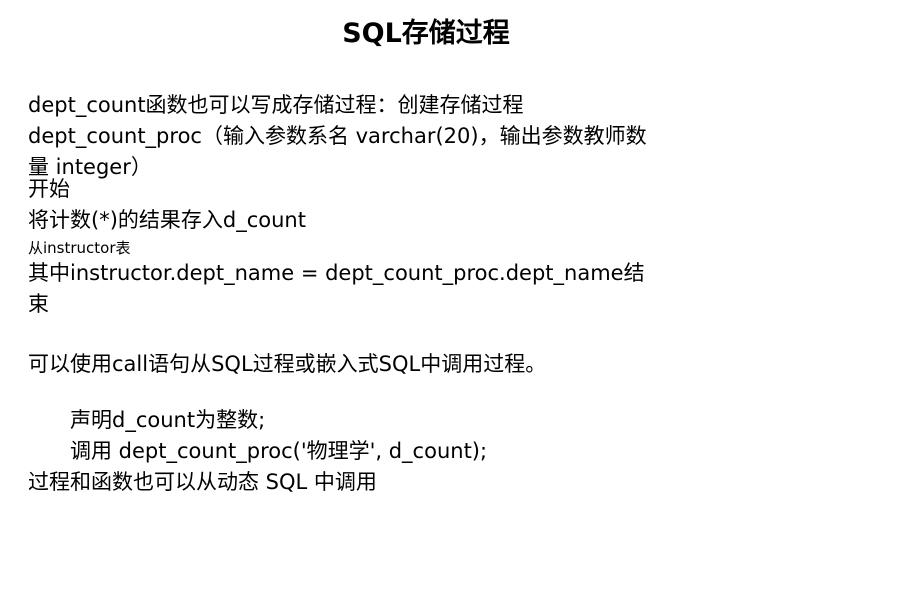 Image resolution: width=900 pixels, height=603 pixels. I want to click on text-line-1: dept_count函数也可以写成存储过程：创建存储过程, so click(276, 105).